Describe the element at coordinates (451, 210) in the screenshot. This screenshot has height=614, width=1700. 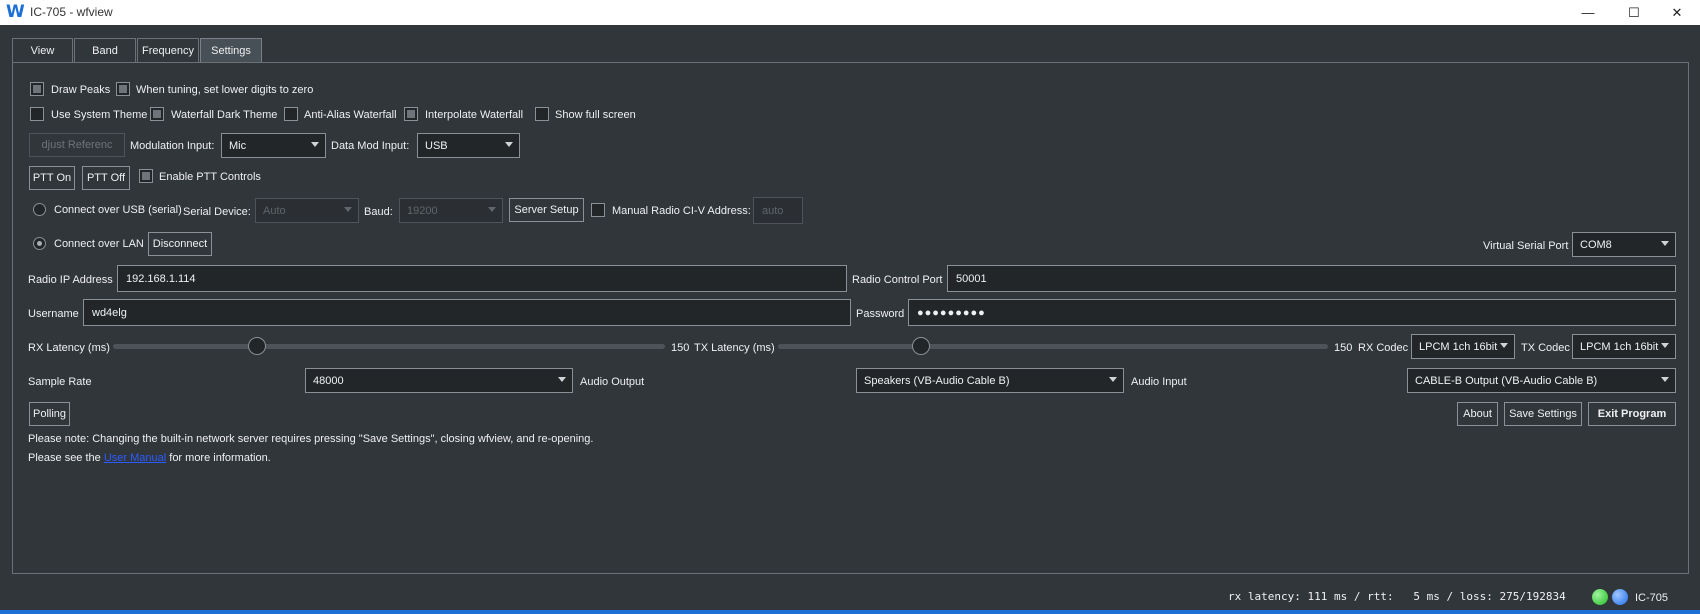
I see `baud-select: 19200` at that location.